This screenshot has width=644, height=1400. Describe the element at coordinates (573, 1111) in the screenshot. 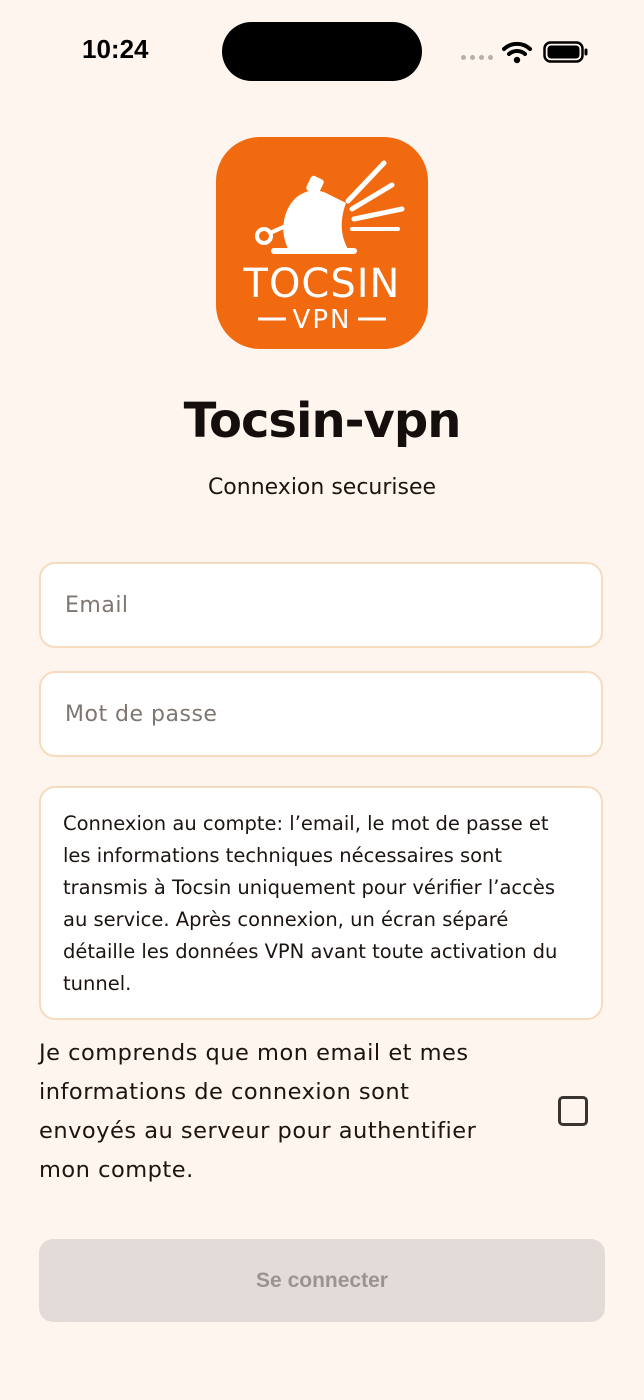

I see `consent-checkbox` at that location.